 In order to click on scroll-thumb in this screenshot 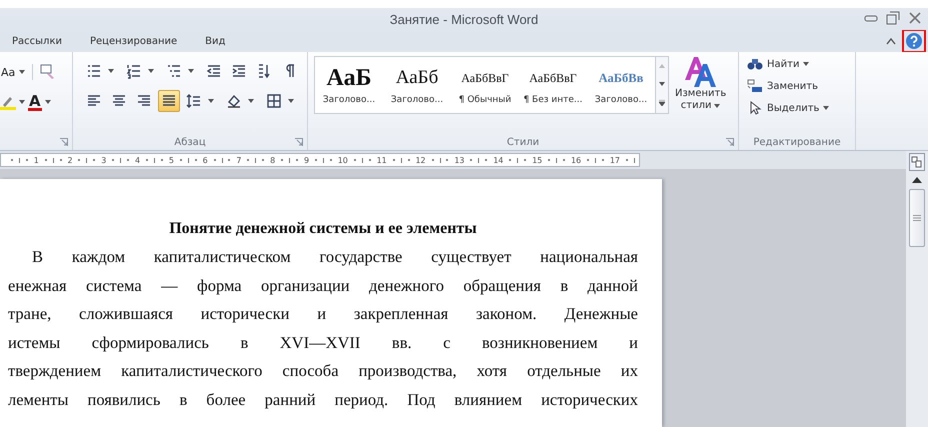, I will do `click(917, 218)`.